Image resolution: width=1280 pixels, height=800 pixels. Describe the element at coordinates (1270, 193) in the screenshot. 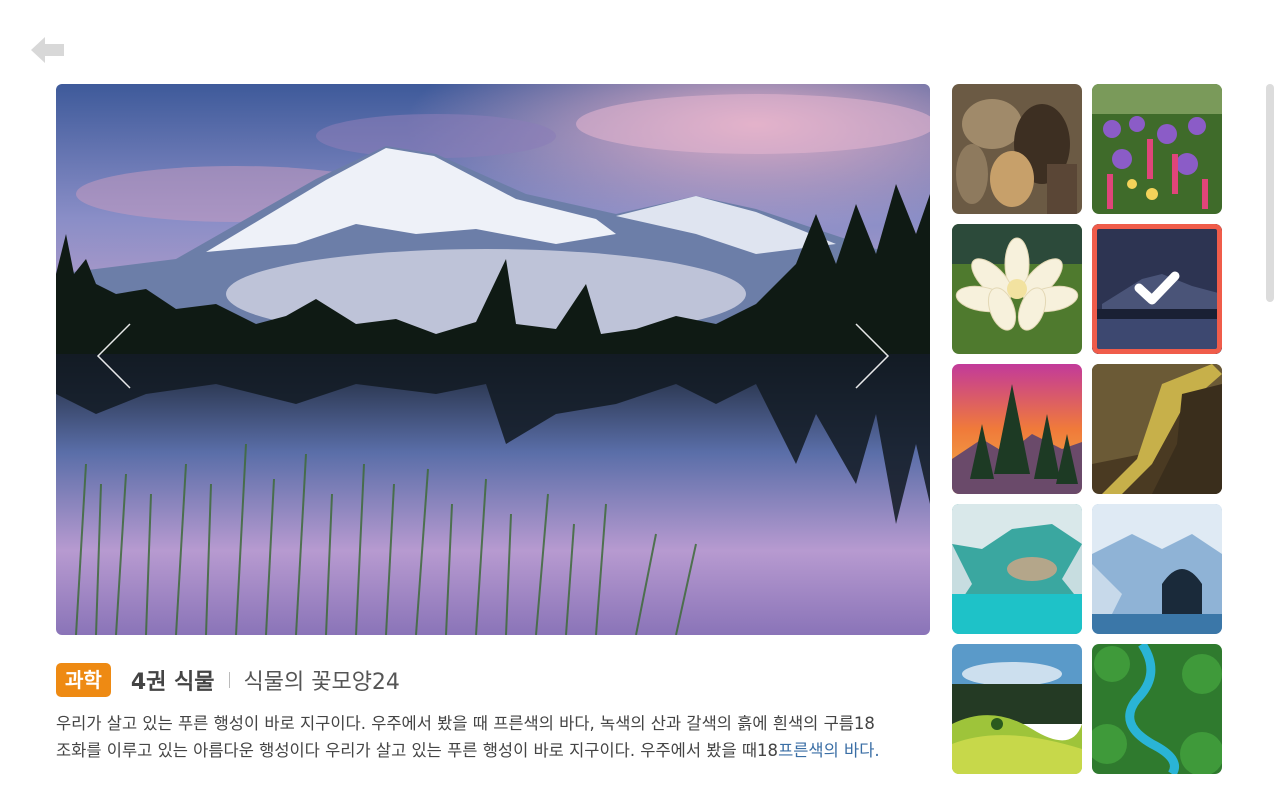

I see `scrollbar-thumb` at that location.